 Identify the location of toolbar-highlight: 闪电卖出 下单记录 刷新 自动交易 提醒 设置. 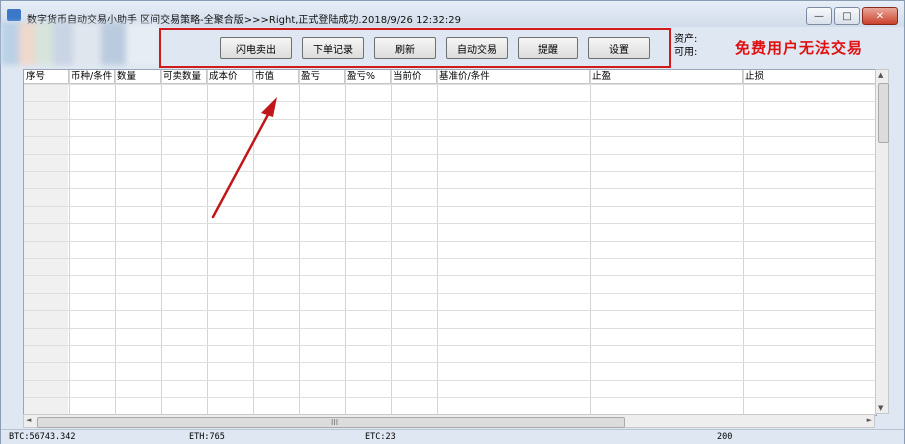
(415, 48).